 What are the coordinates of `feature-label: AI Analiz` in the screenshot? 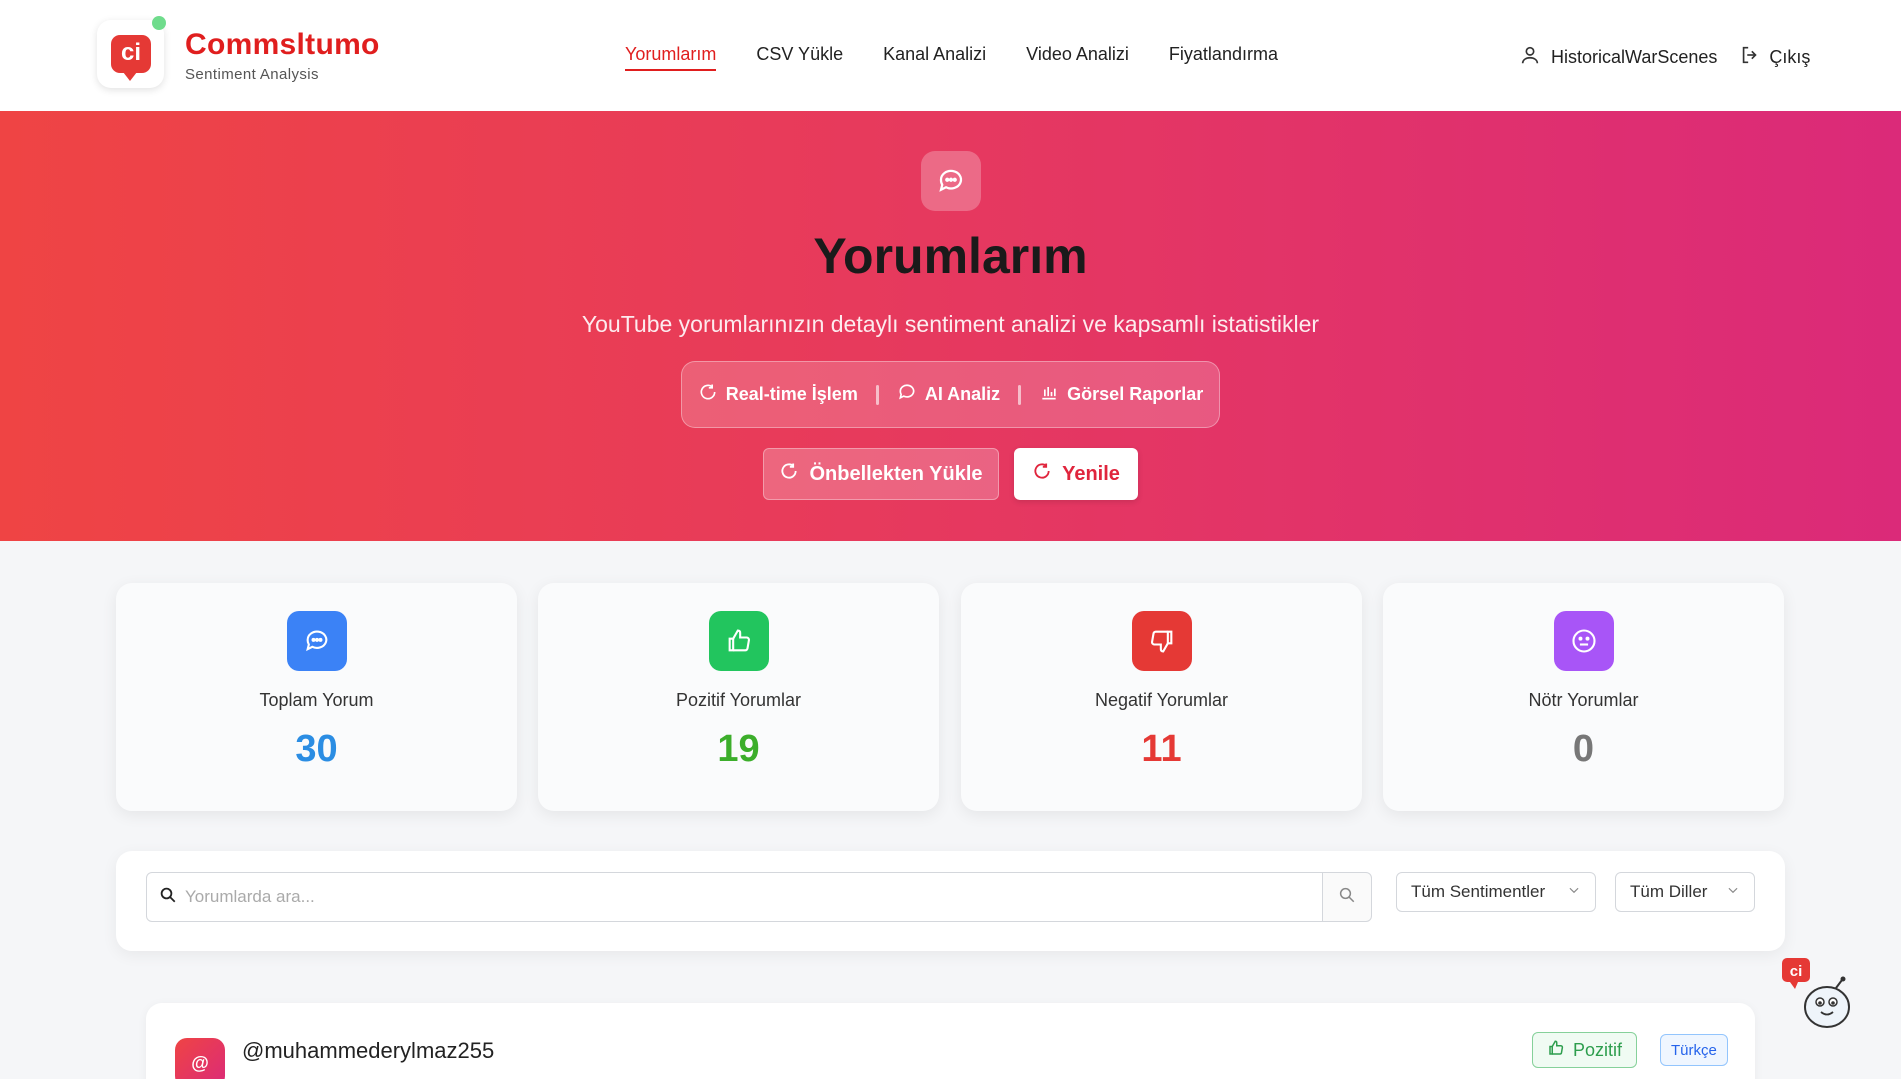 It's located at (962, 394).